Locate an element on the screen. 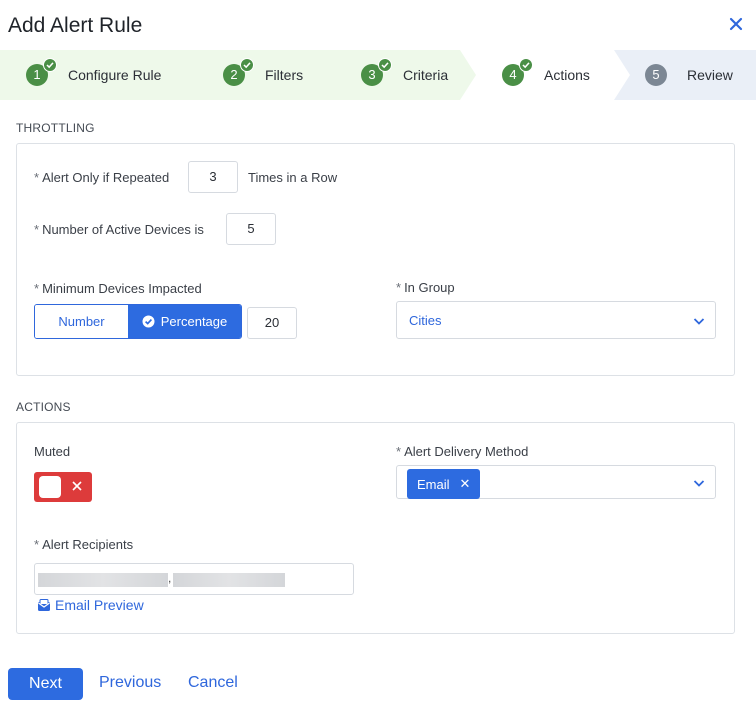 This screenshot has width=756, height=717. in-group-value: Cities is located at coordinates (425, 320).